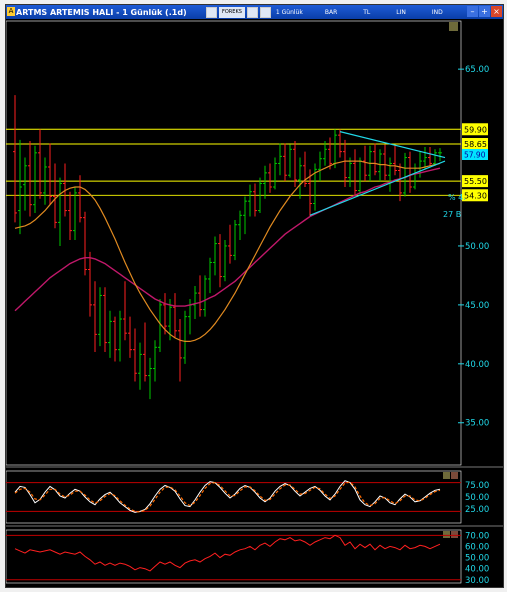 Image resolution: width=507 pixels, height=592 pixels. What do you see at coordinates (392, 145) in the screenshot?
I see `trend-line` at bounding box center [392, 145].